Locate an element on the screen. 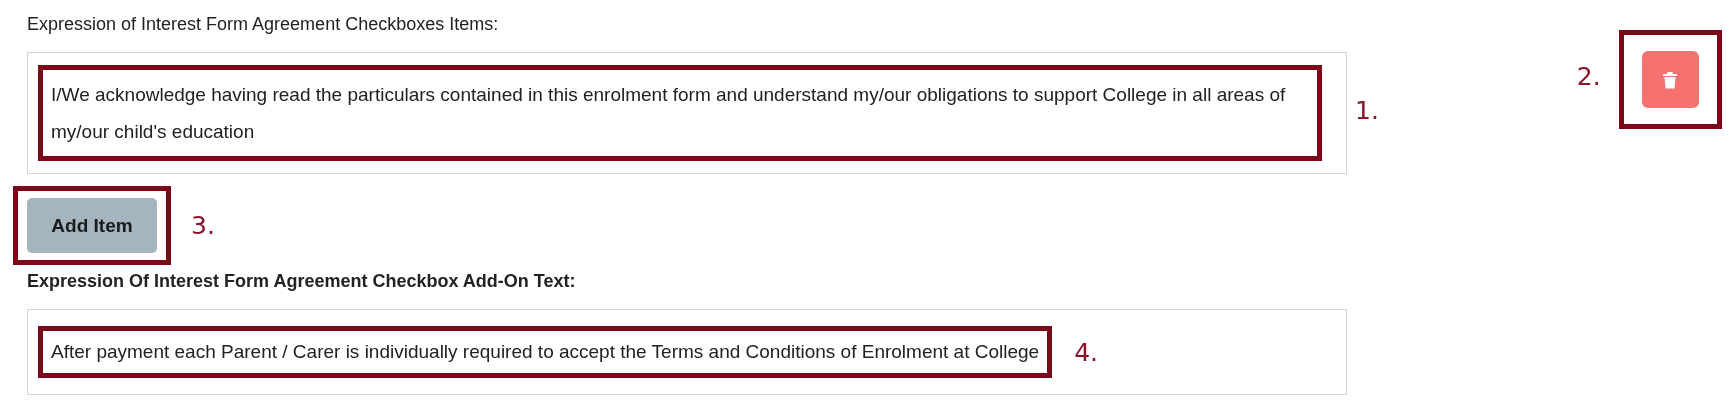 This screenshot has height=420, width=1735. annotation-number: 2. is located at coordinates (1588, 76).